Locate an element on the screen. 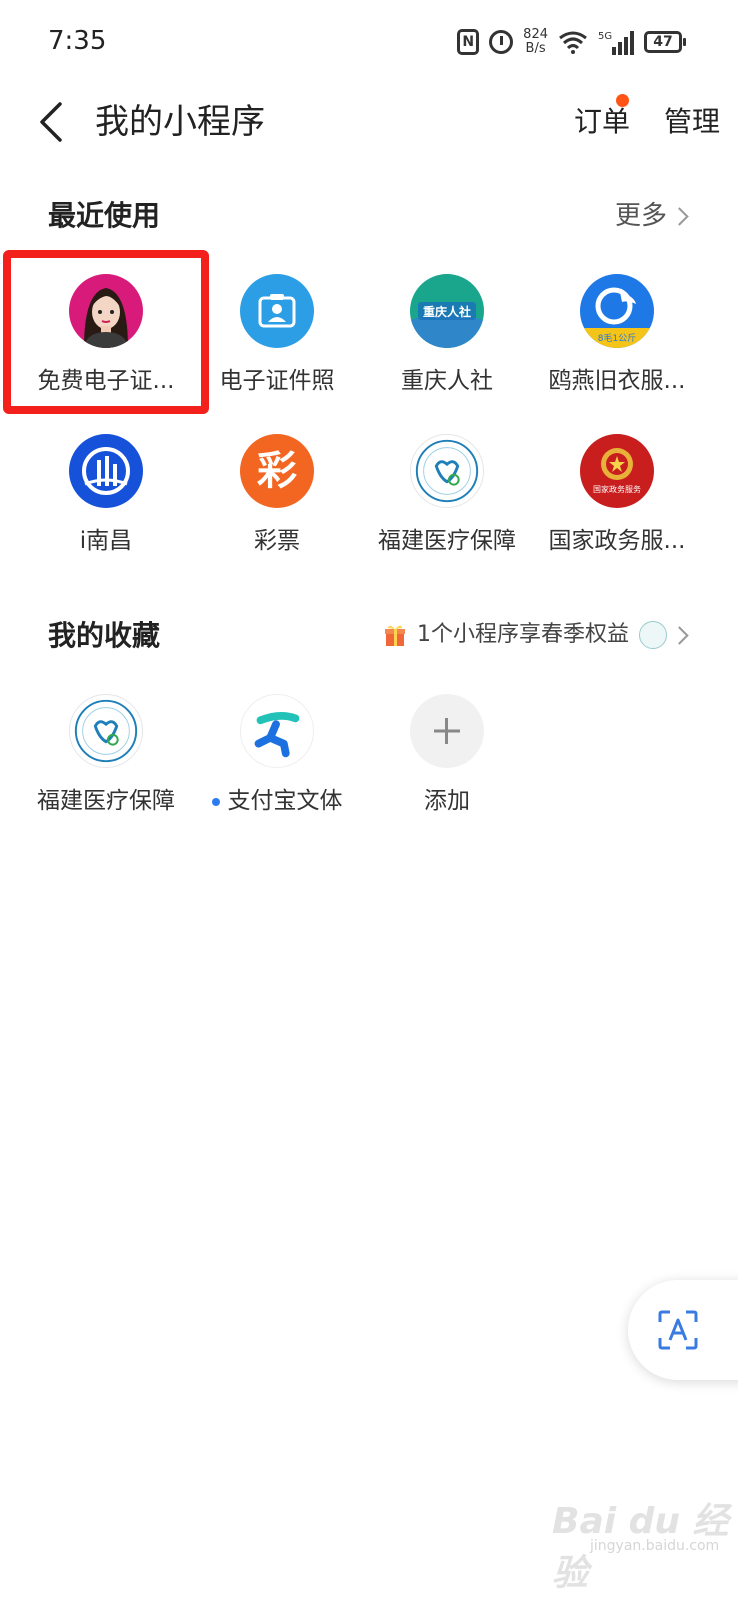 This screenshot has width=738, height=1600. net-speed: 824 B/s is located at coordinates (535, 42).